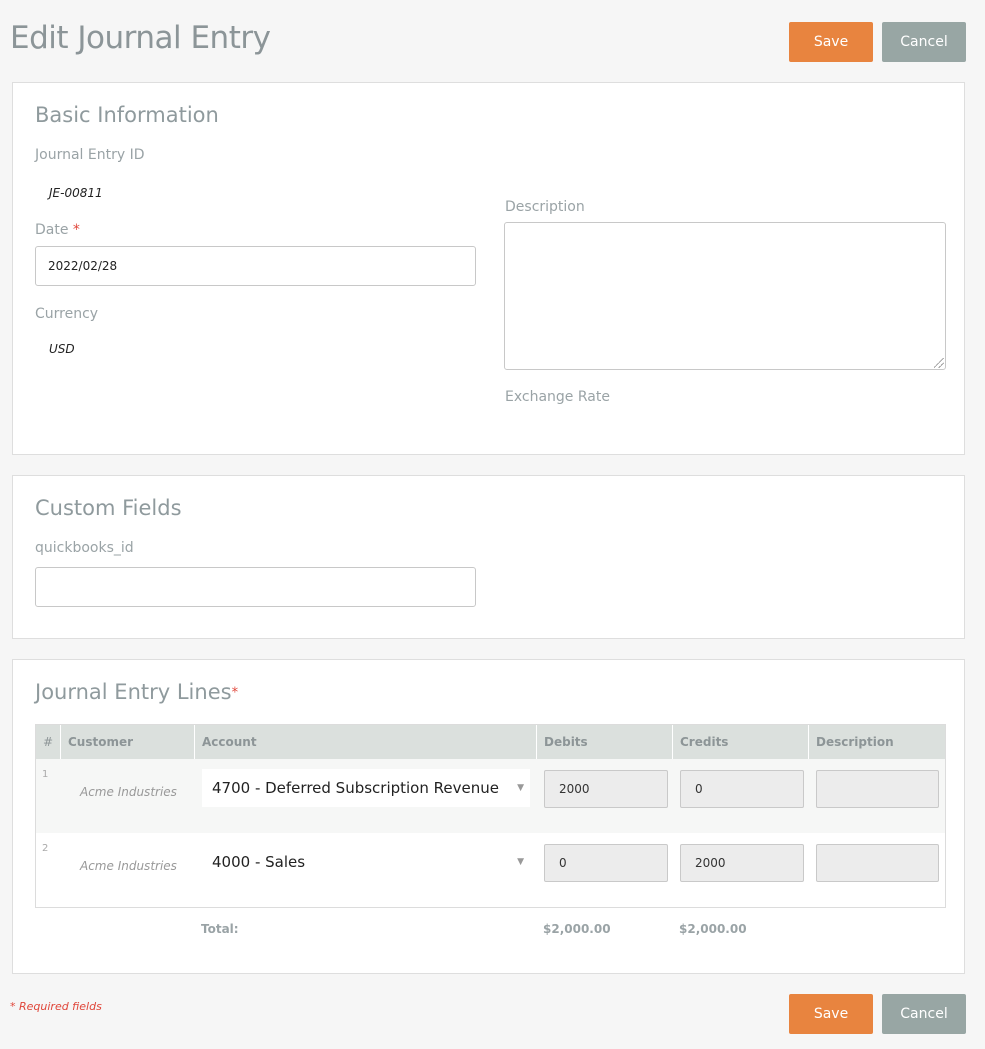 This screenshot has height=1049, width=985. Describe the element at coordinates (45, 848) in the screenshot. I see `row-number: 2` at that location.